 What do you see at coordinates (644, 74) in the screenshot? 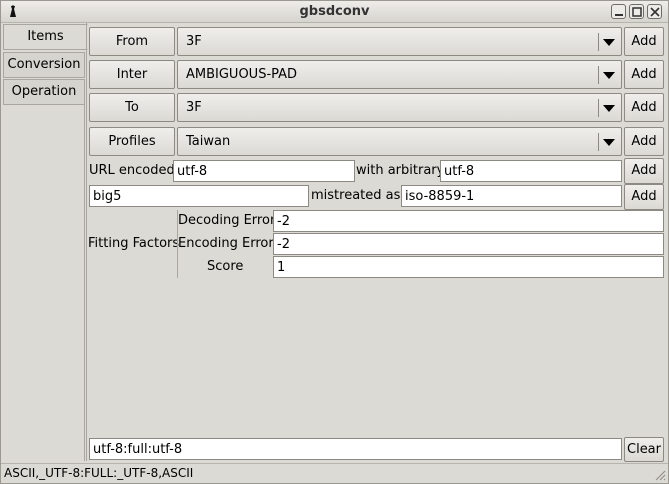
I see `inter-add-button: Add` at bounding box center [644, 74].